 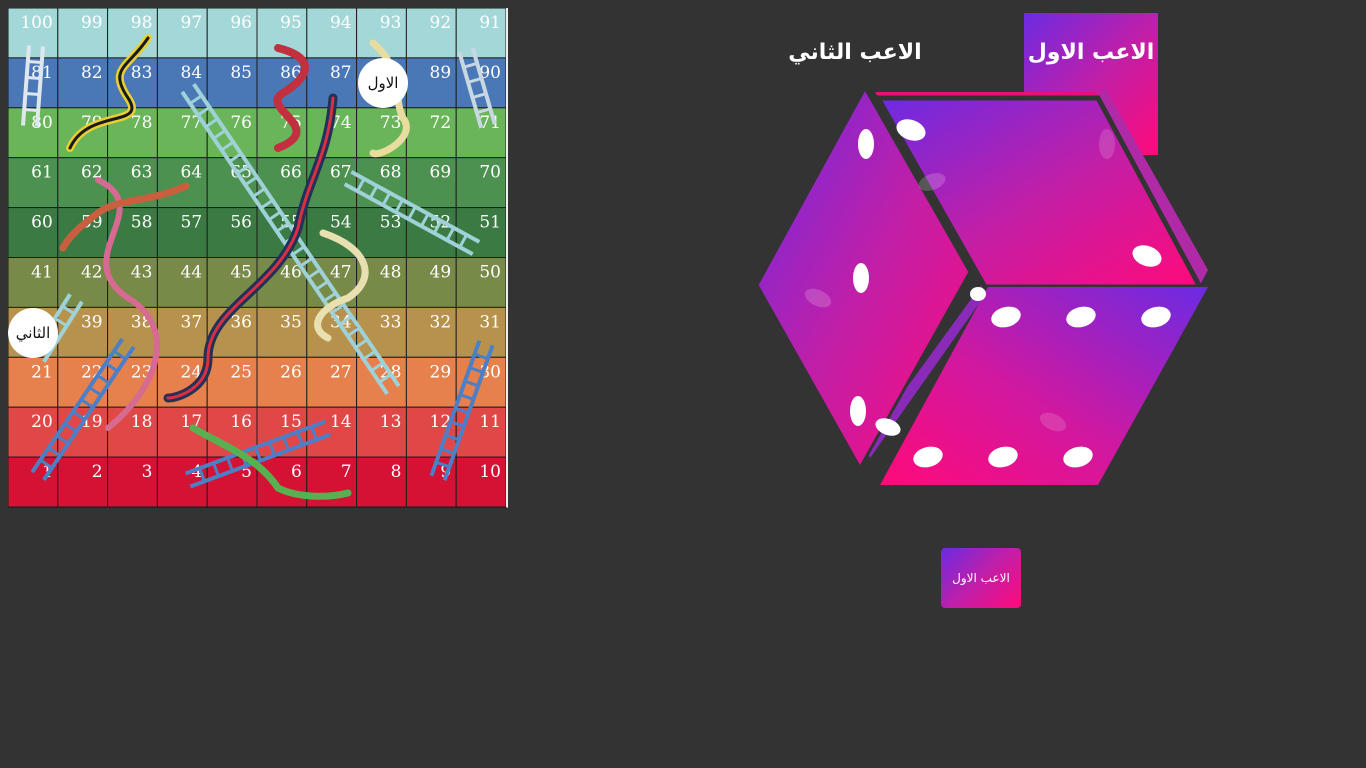 What do you see at coordinates (441, 322) in the screenshot?
I see `cell-number: 32` at bounding box center [441, 322].